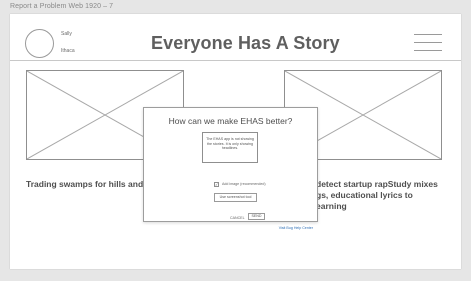 Image resolution: width=471 pixels, height=281 pixels. I want to click on send-button: SEND, so click(256, 216).